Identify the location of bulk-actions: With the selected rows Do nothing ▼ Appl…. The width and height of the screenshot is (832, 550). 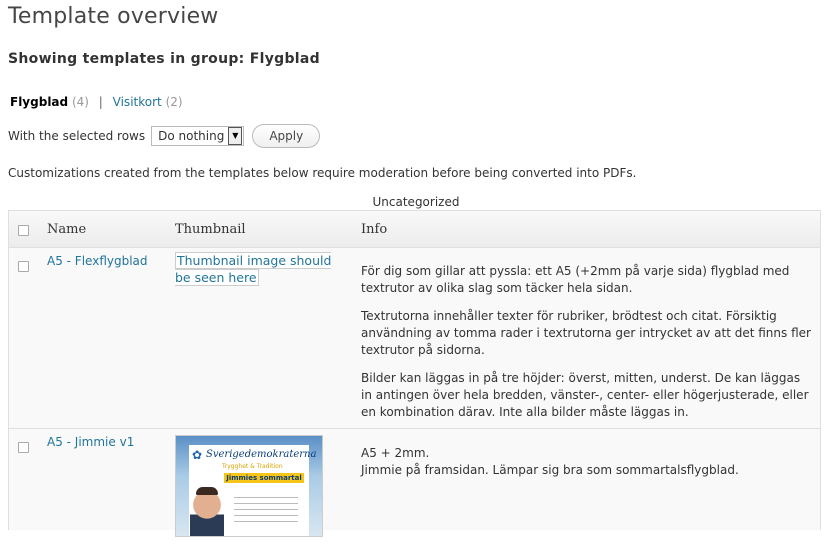
(164, 136).